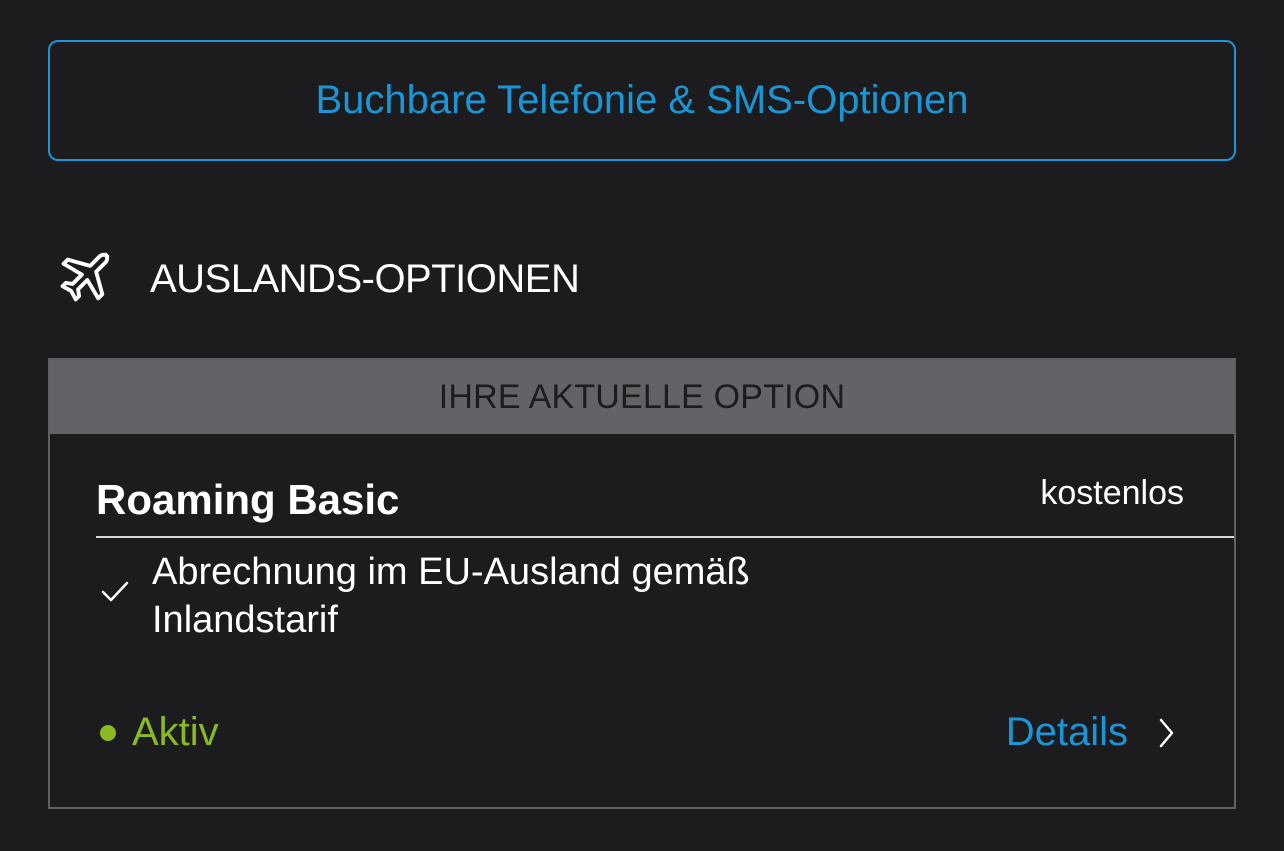 The width and height of the screenshot is (1284, 851). Describe the element at coordinates (84, 279) in the screenshot. I see `airplane-icon` at that location.